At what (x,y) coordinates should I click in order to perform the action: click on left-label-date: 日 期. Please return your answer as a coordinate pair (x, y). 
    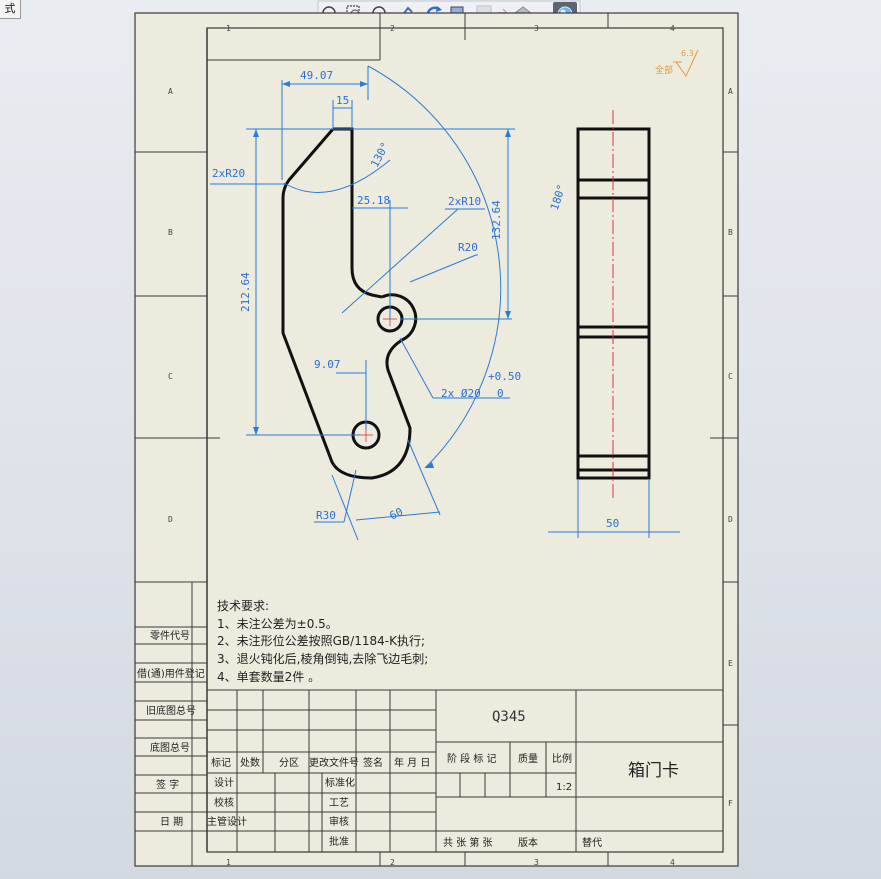
    Looking at the image, I should click on (171, 822).